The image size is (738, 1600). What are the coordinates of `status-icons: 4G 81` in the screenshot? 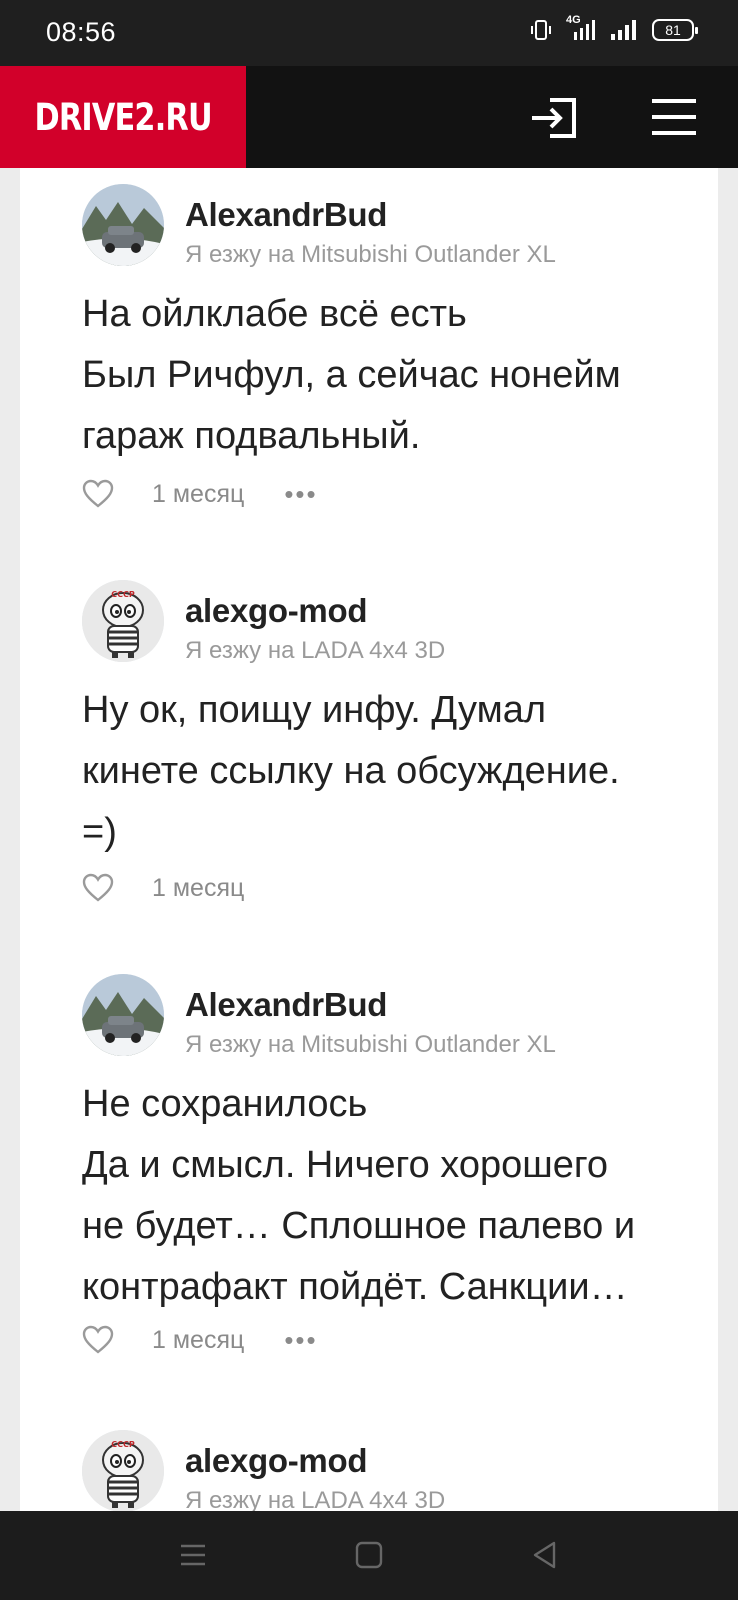 It's located at (614, 28).